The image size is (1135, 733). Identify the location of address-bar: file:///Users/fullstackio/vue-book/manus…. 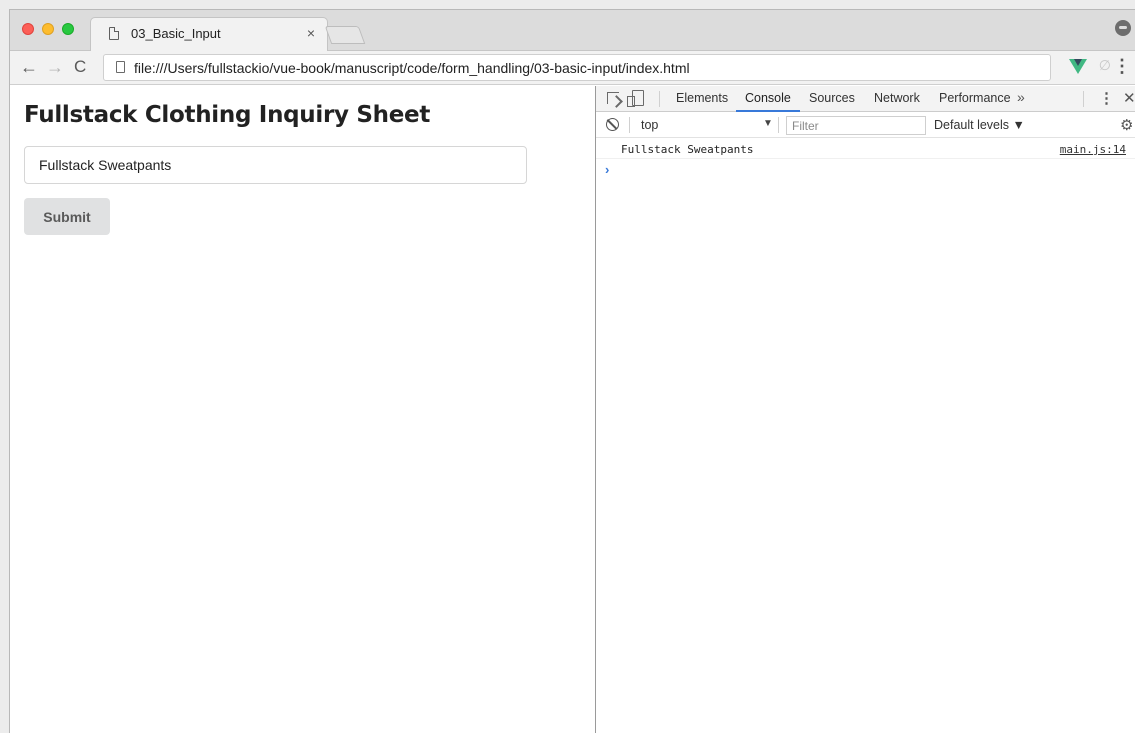
(577, 67).